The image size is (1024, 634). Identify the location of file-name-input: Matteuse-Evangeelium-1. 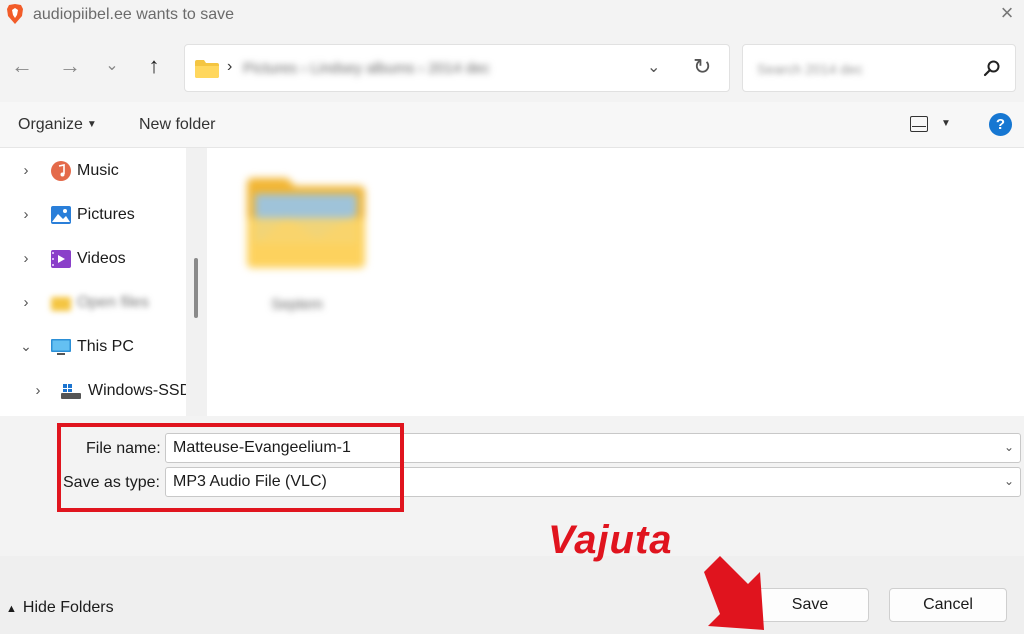
(262, 448).